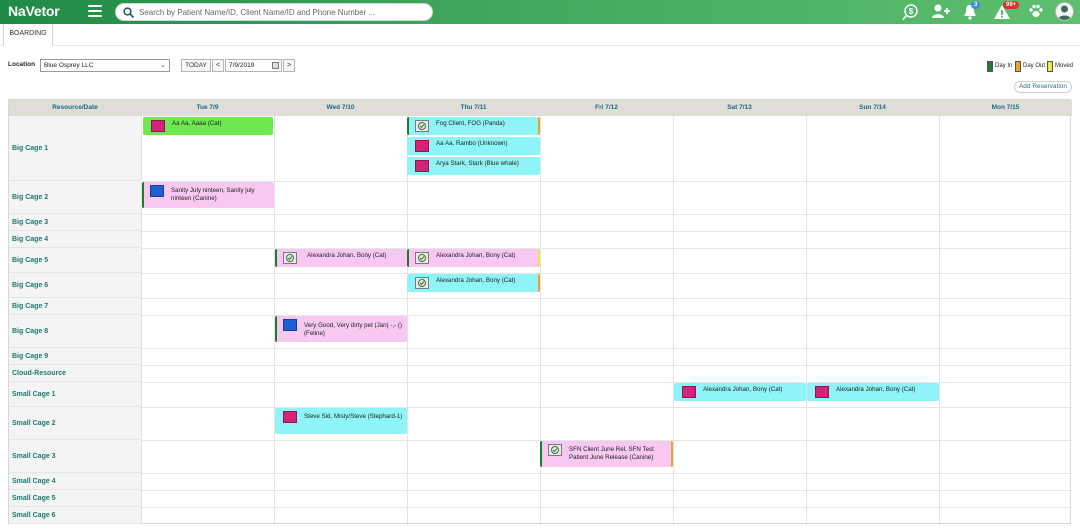 This screenshot has height=532, width=1080. Describe the element at coordinates (163, 65) in the screenshot. I see `chevron-down-icon: ⌄` at that location.